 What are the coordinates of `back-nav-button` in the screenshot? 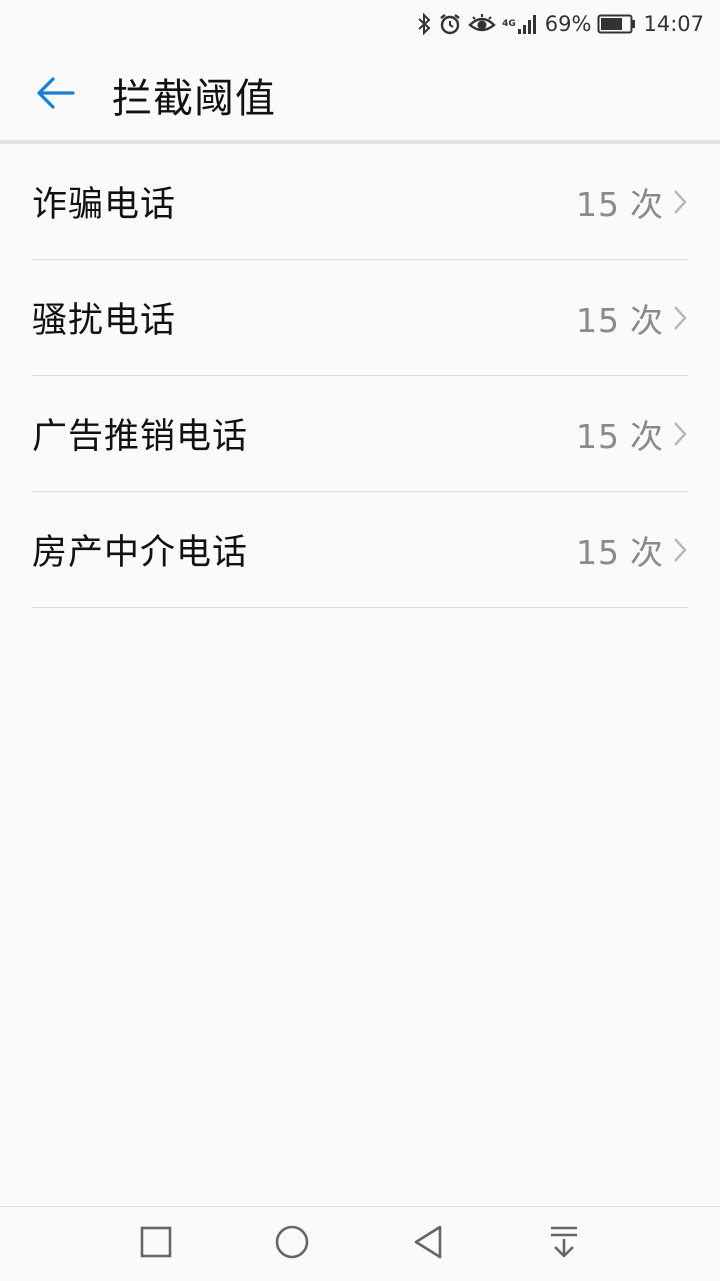 It's located at (428, 1244).